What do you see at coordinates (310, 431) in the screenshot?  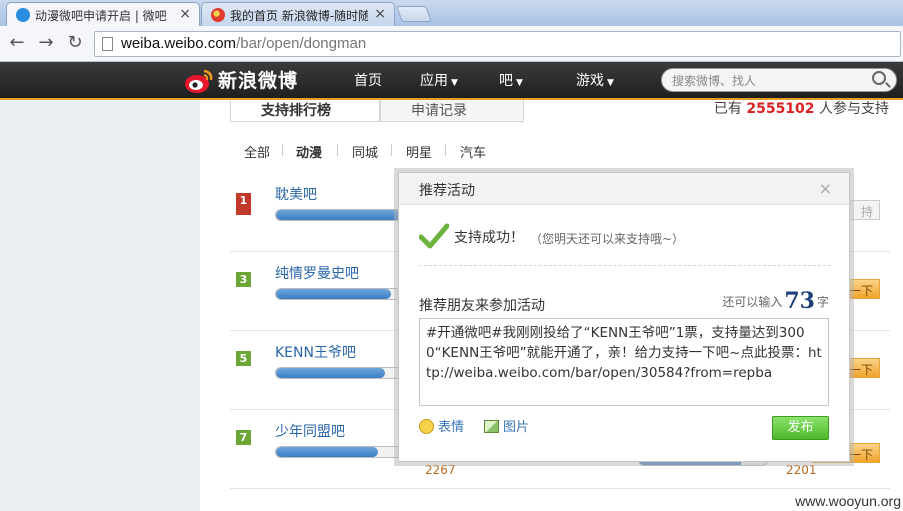 I see `bar-name-link: 少年同盟吧` at bounding box center [310, 431].